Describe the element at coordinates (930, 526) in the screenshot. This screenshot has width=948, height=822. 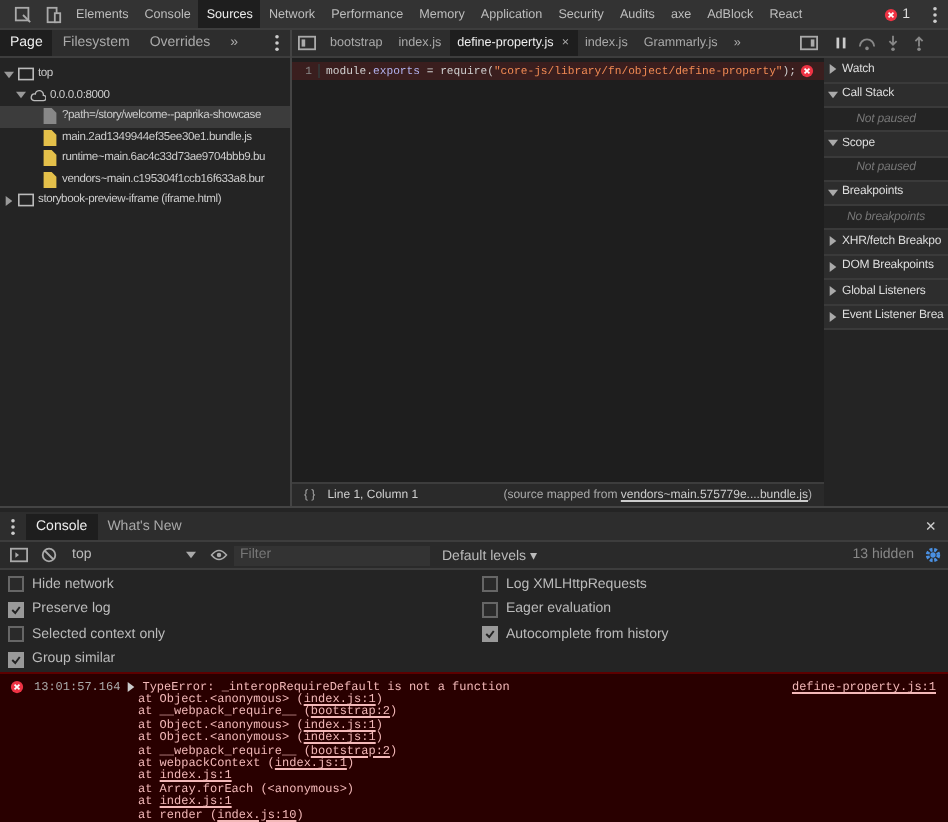
I see `close-button: ×` at that location.